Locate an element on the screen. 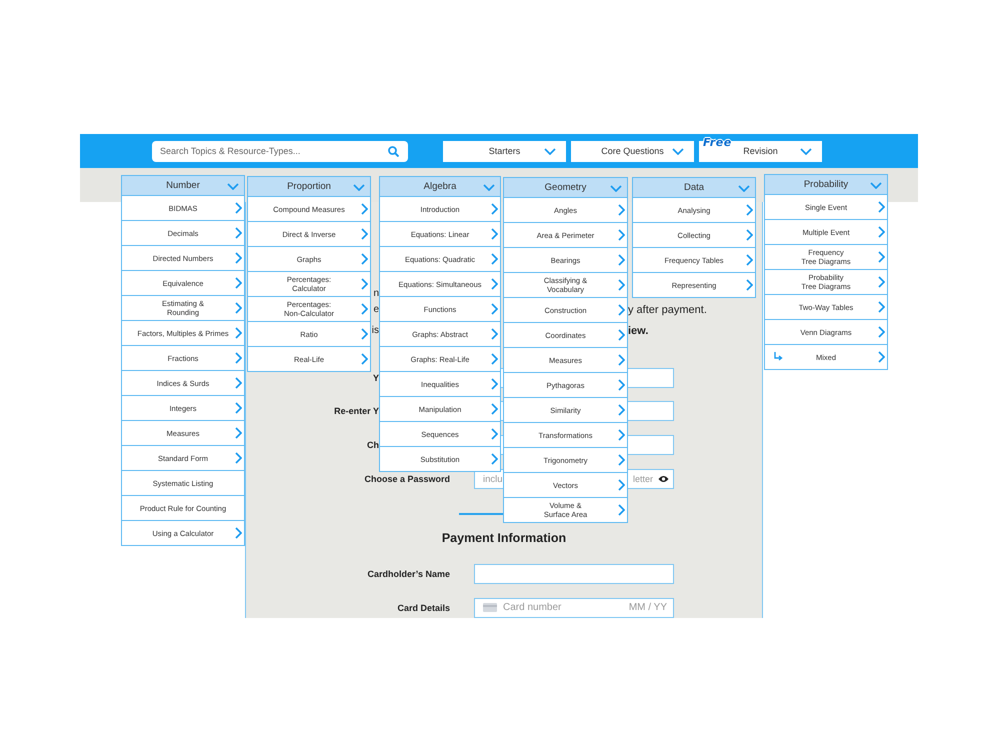 This screenshot has width=1000, height=750. menu-header: Number is located at coordinates (183, 185).